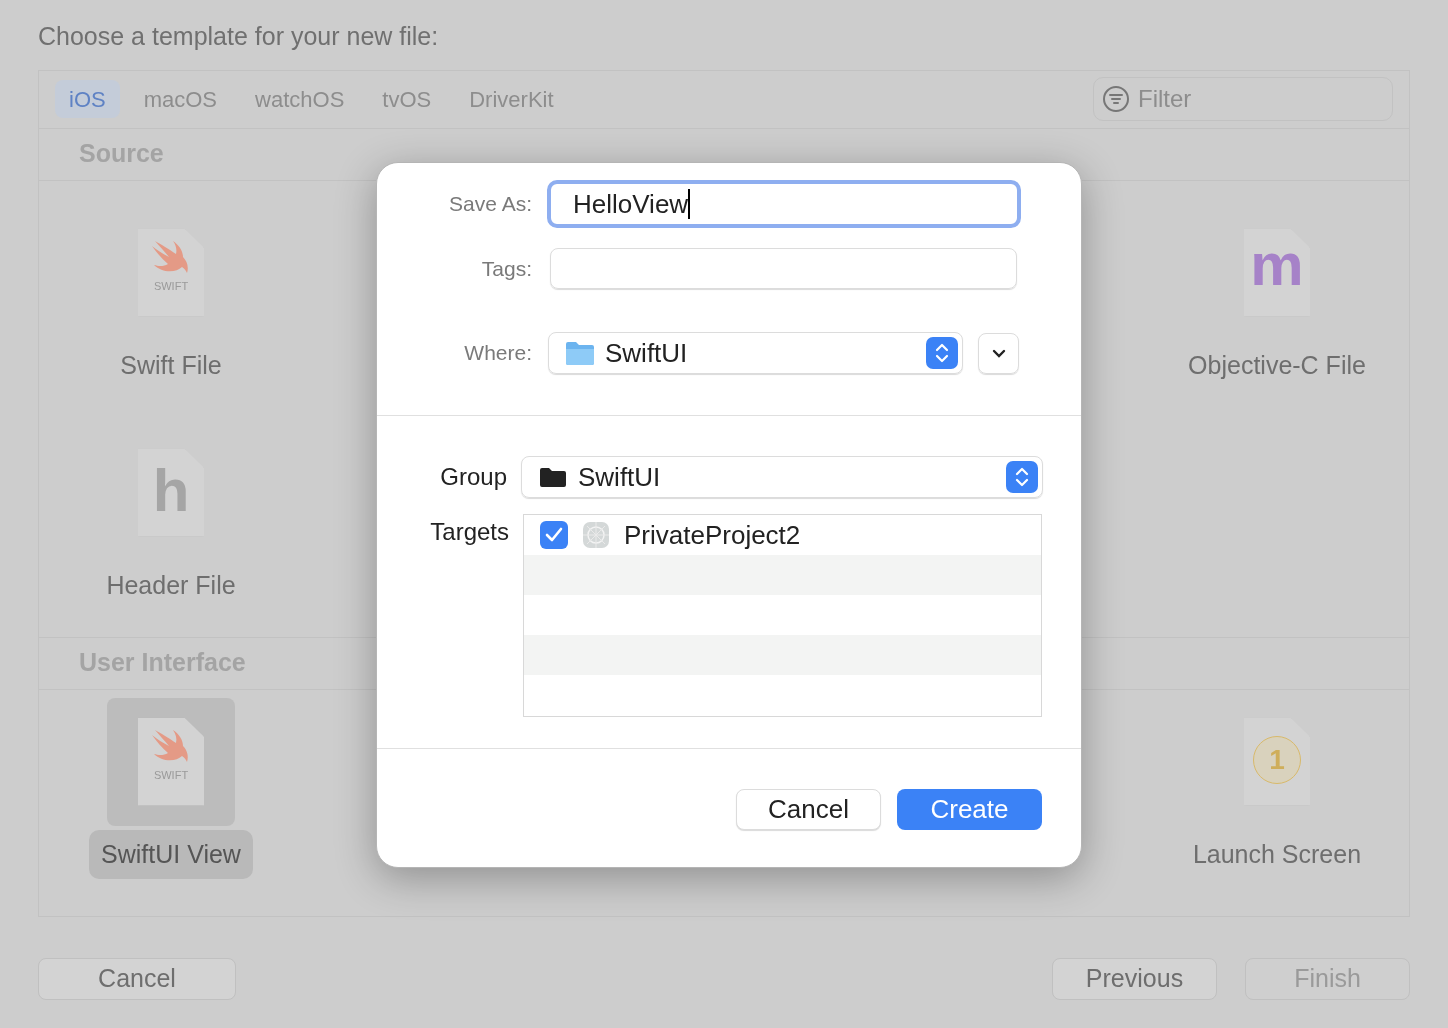 Image resolution: width=1448 pixels, height=1028 pixels. What do you see at coordinates (808, 809) in the screenshot?
I see `dialog-button: Cancel` at bounding box center [808, 809].